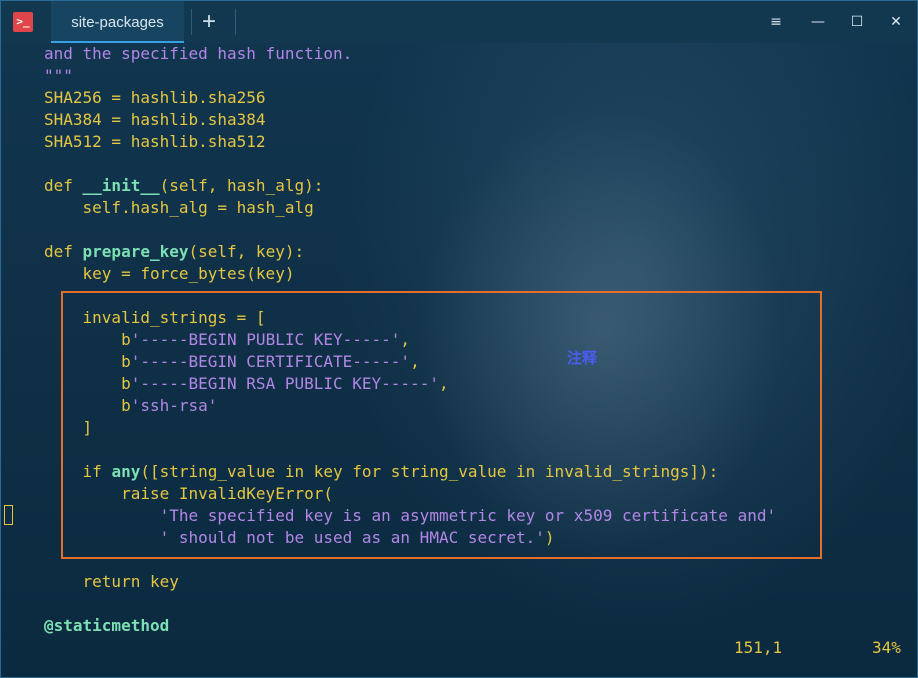 The width and height of the screenshot is (918, 678). I want to click on code-token: __init__, so click(121, 185).